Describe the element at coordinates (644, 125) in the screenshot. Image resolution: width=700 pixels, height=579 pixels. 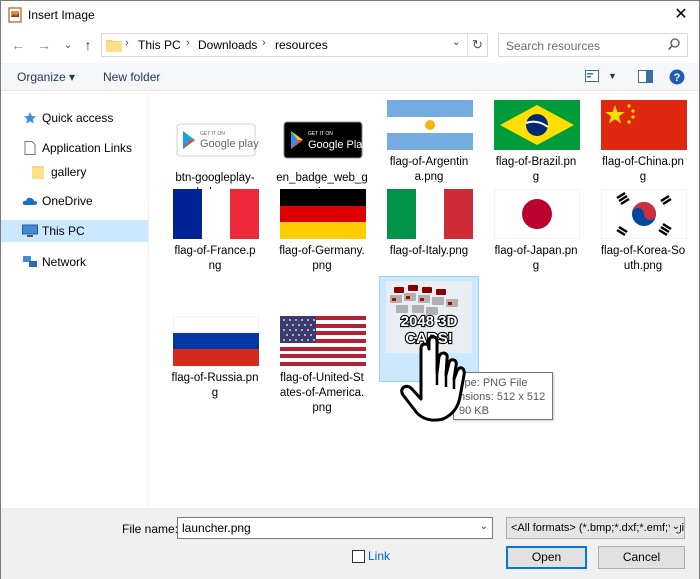
I see `china-flag-image` at that location.